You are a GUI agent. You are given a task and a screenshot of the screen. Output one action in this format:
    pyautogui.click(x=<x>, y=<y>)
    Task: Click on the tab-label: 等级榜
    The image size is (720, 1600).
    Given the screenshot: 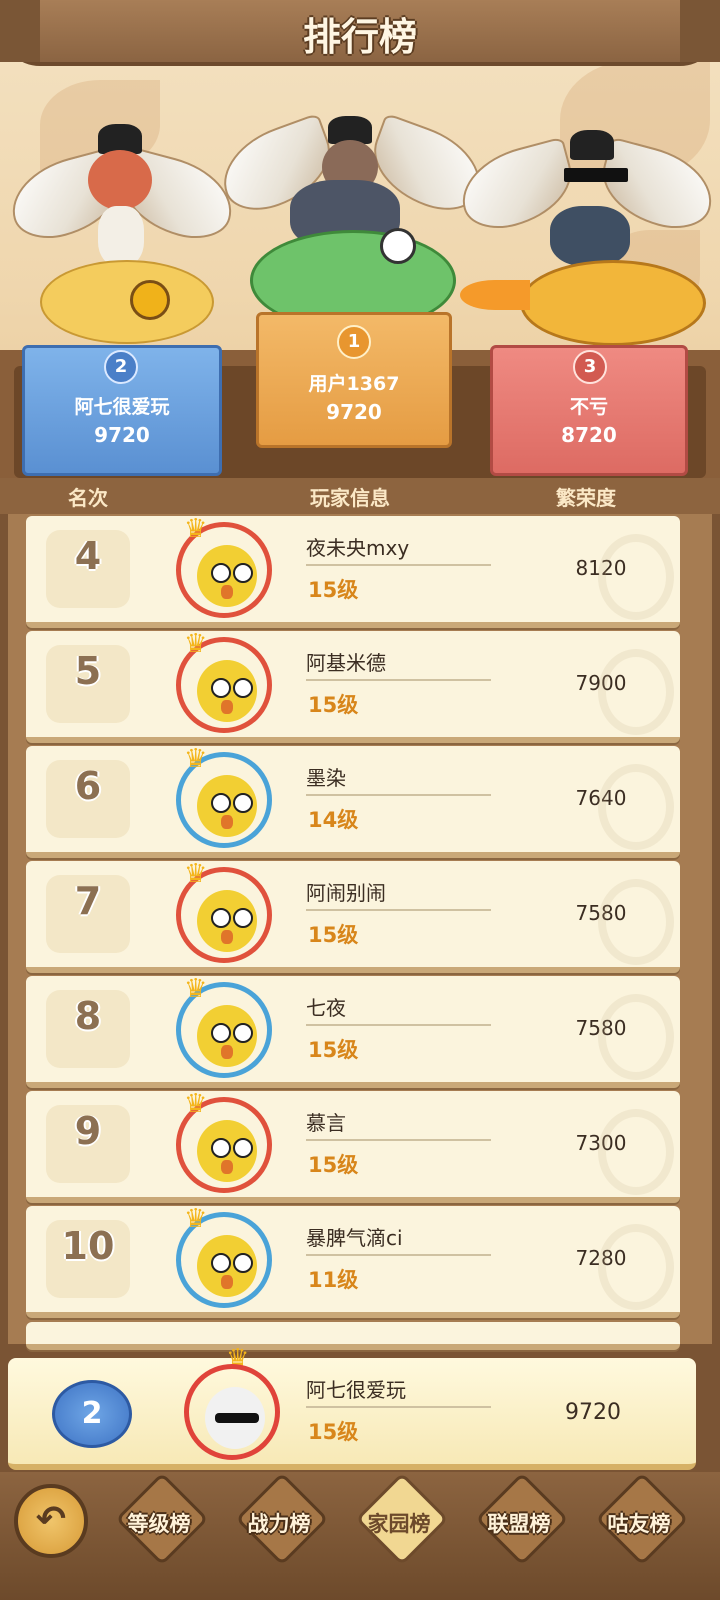 What is the action you would take?
    pyautogui.click(x=159, y=1524)
    